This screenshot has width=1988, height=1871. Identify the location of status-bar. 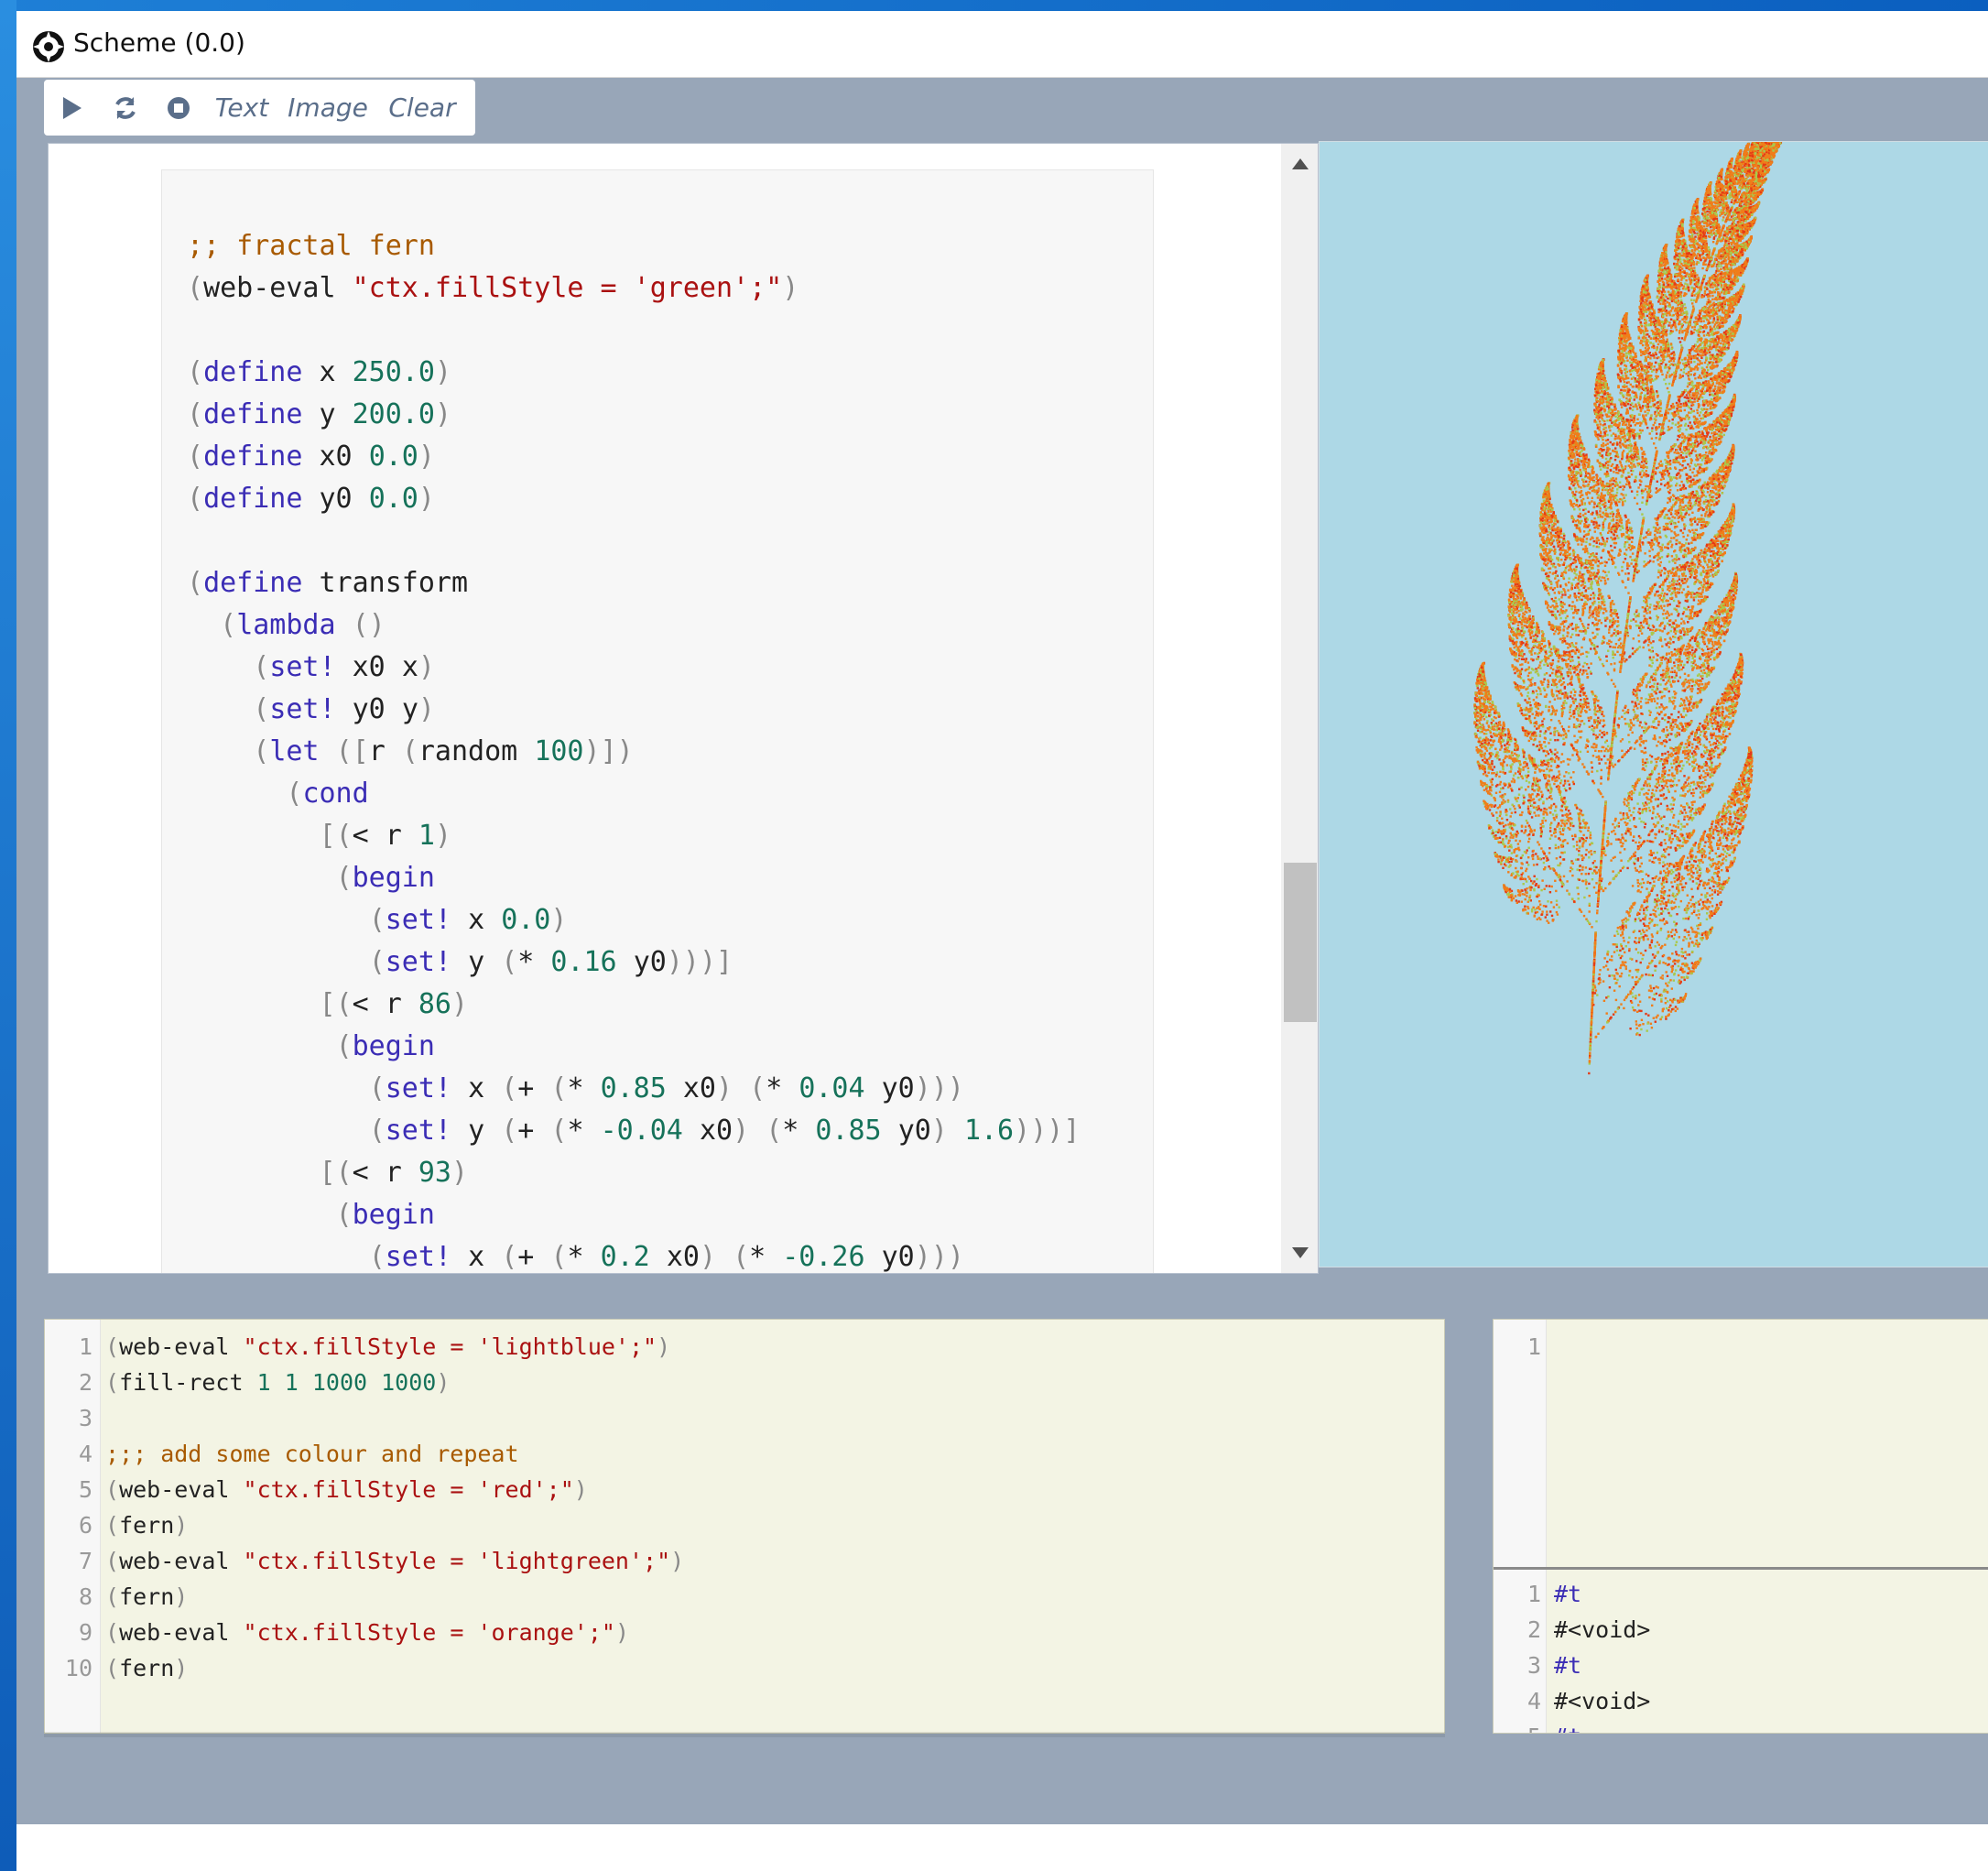
(1002, 1848).